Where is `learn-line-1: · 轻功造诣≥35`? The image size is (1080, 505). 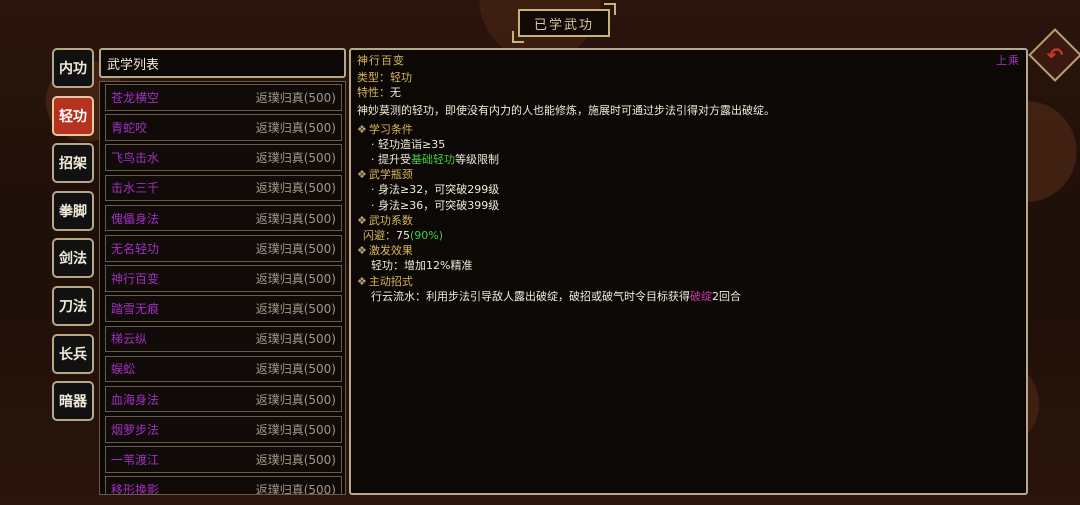
learn-line-1: · 轻功造诣≥35 is located at coordinates (408, 144).